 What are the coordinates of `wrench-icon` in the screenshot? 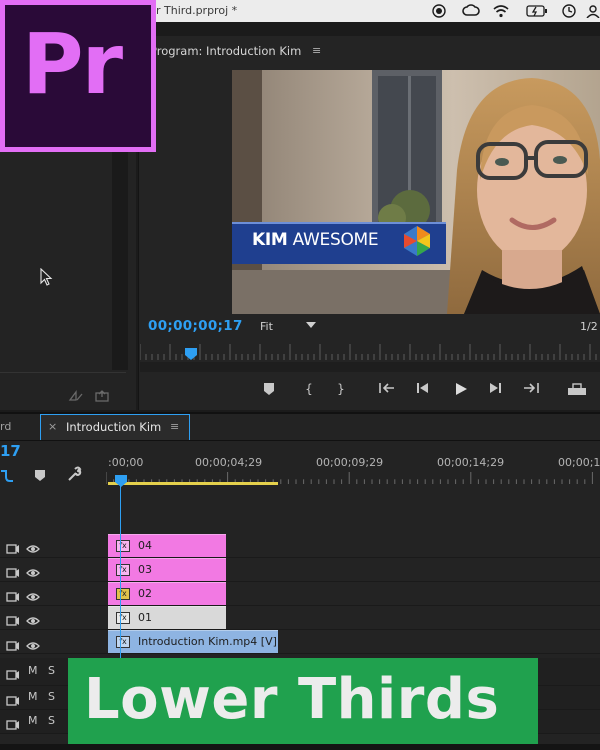 It's located at (74, 476).